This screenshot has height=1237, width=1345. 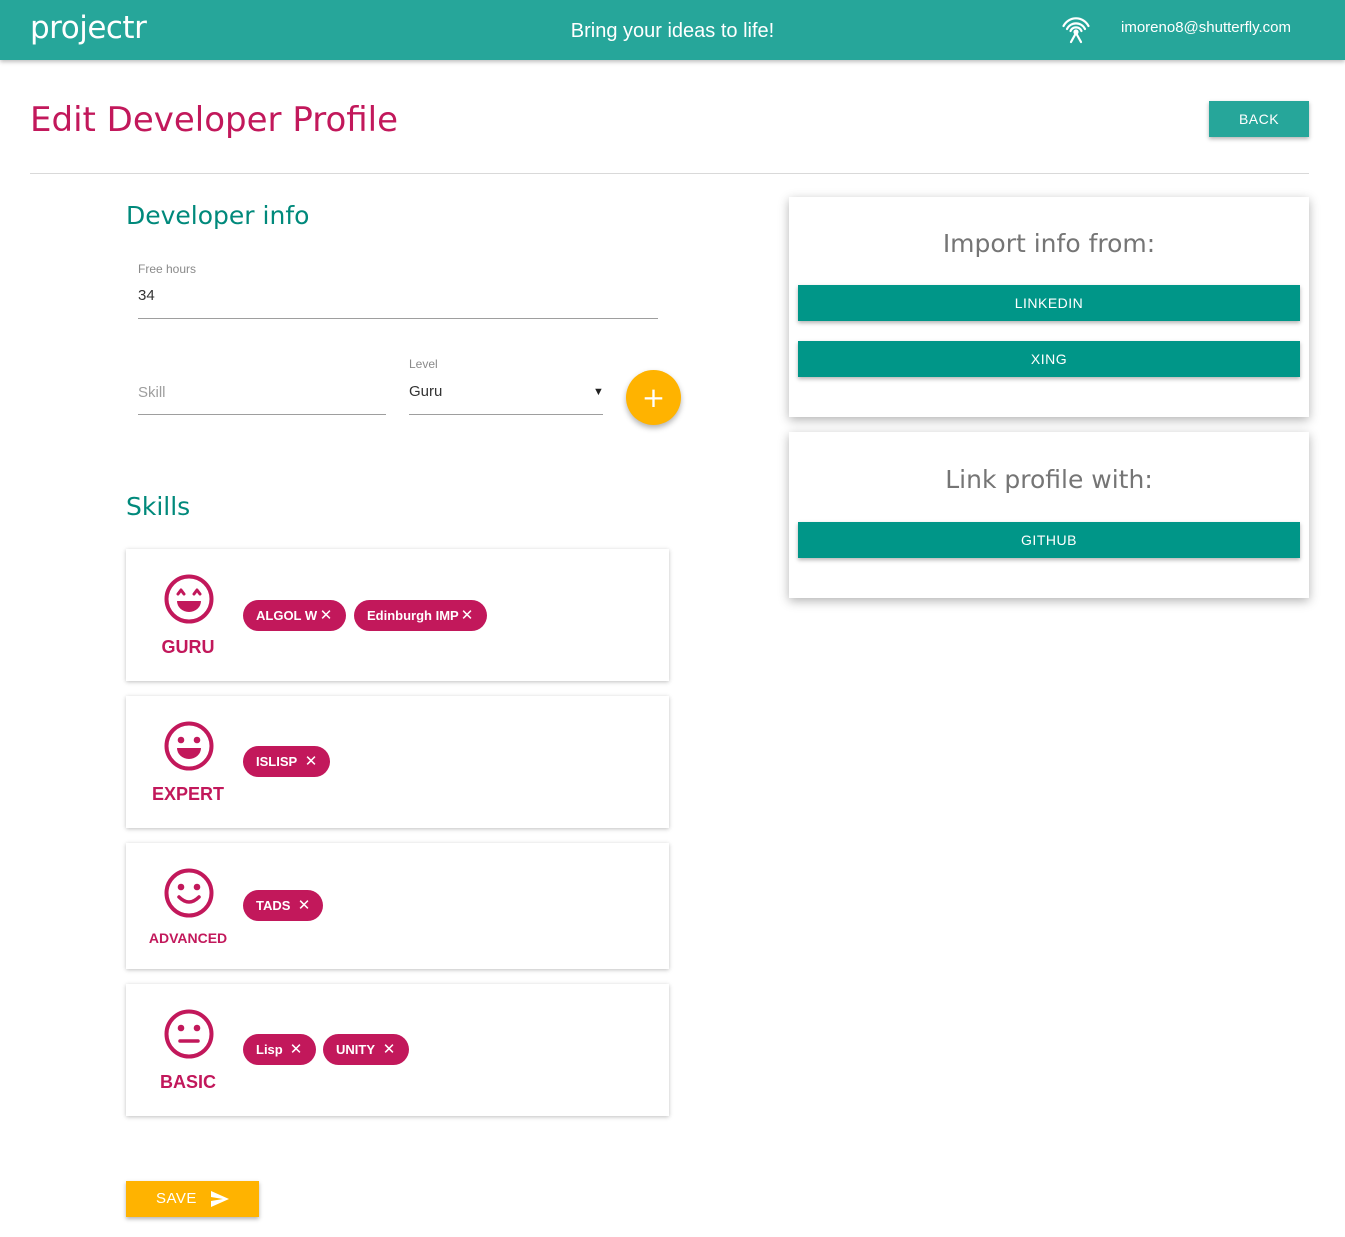 I want to click on chip-label: ALGOL W, so click(x=287, y=615).